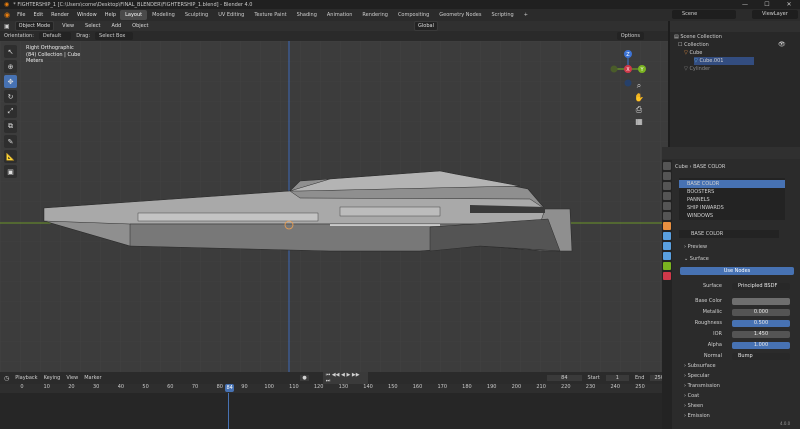 This screenshot has height=429, width=800. Describe the element at coordinates (734, 416) in the screenshot. I see `emission-section: › Emission` at that location.